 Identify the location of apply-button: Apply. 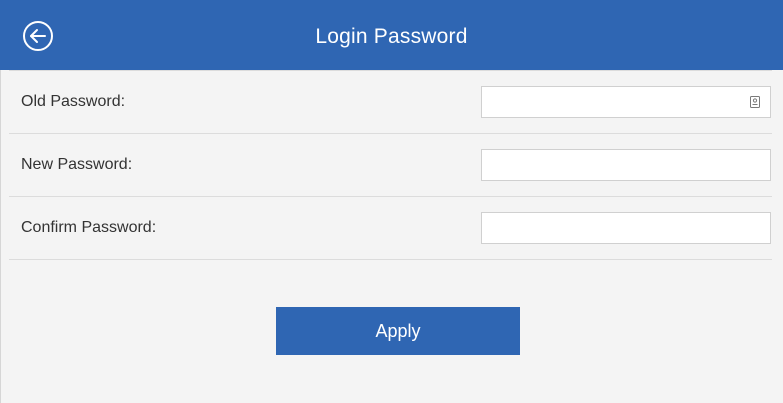
(398, 331).